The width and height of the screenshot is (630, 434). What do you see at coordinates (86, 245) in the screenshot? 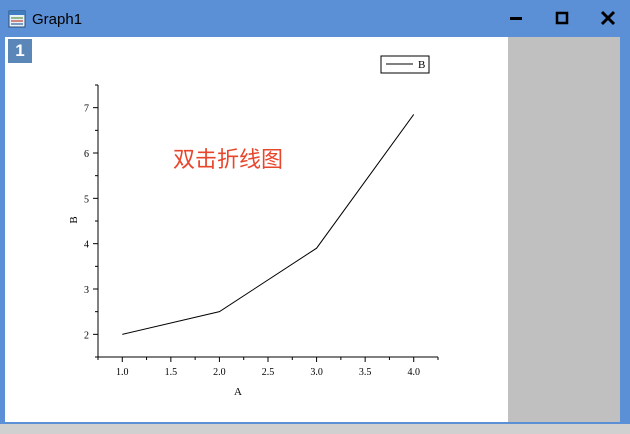
I see `y-tick-label: 4` at bounding box center [86, 245].